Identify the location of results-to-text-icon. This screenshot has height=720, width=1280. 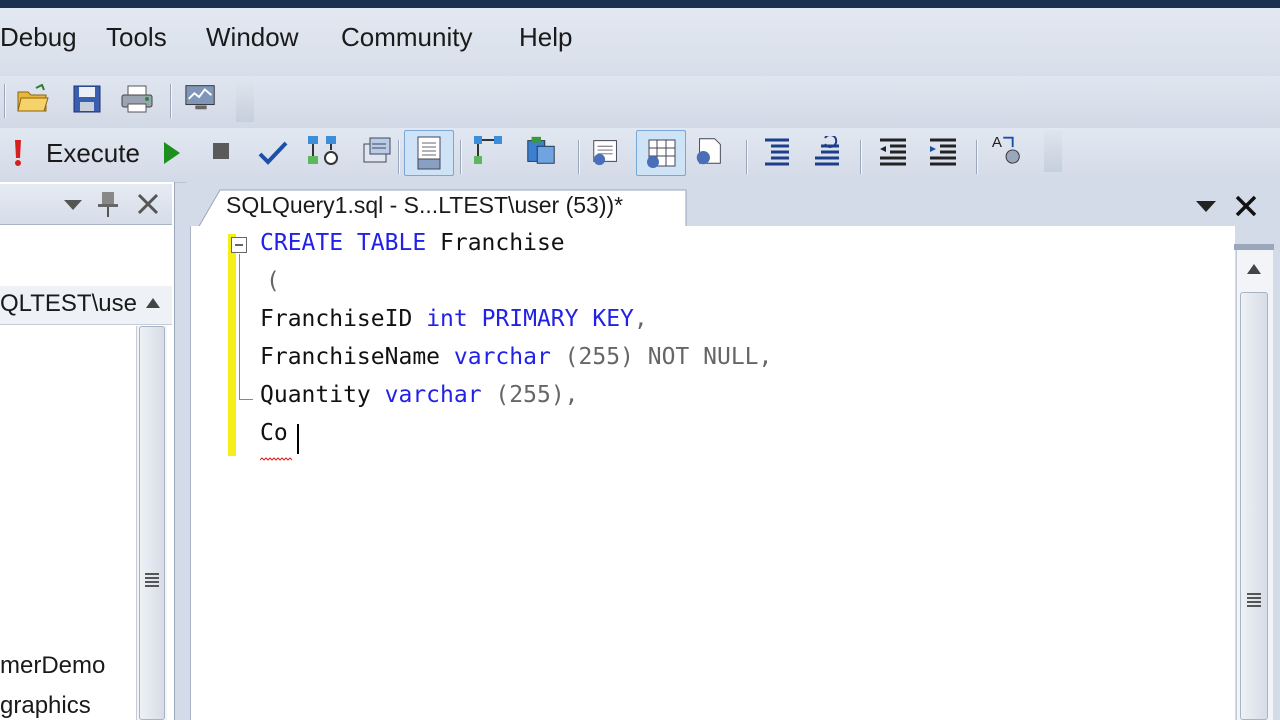
(429, 153).